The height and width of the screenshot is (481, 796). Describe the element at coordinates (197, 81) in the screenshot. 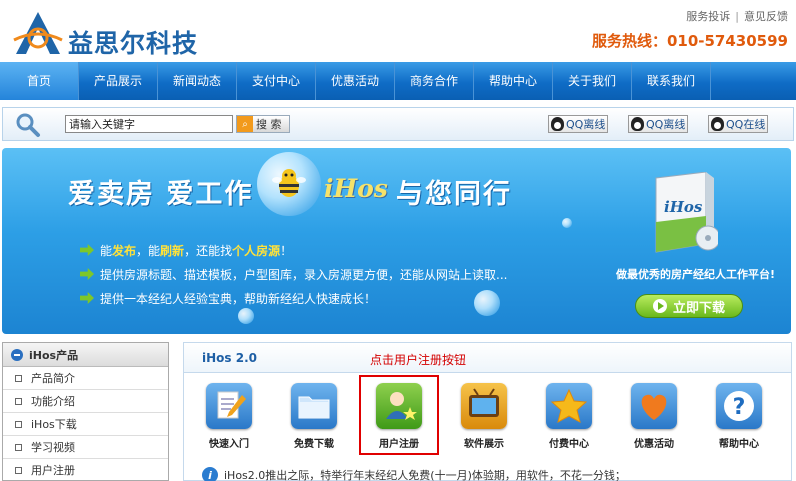

I see `nav-item-news: 新闻动态` at that location.